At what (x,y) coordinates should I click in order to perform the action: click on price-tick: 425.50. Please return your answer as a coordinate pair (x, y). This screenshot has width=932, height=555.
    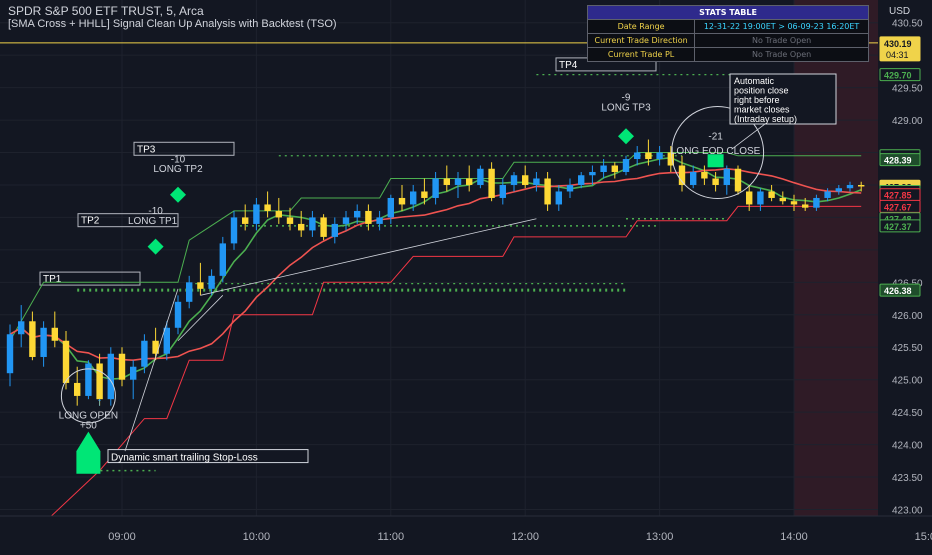
    Looking at the image, I should click on (907, 348).